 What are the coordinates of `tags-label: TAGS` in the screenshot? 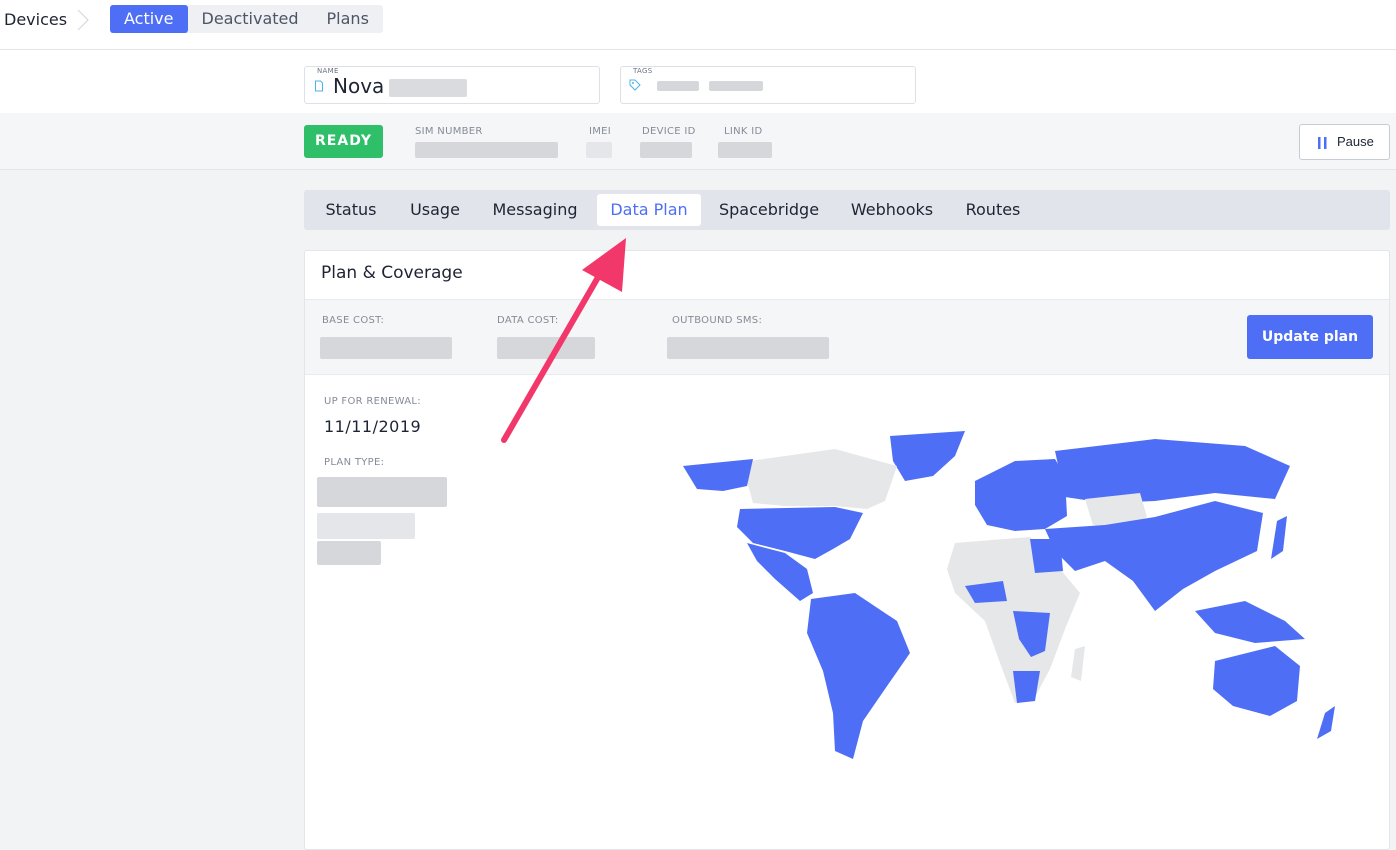 It's located at (643, 71).